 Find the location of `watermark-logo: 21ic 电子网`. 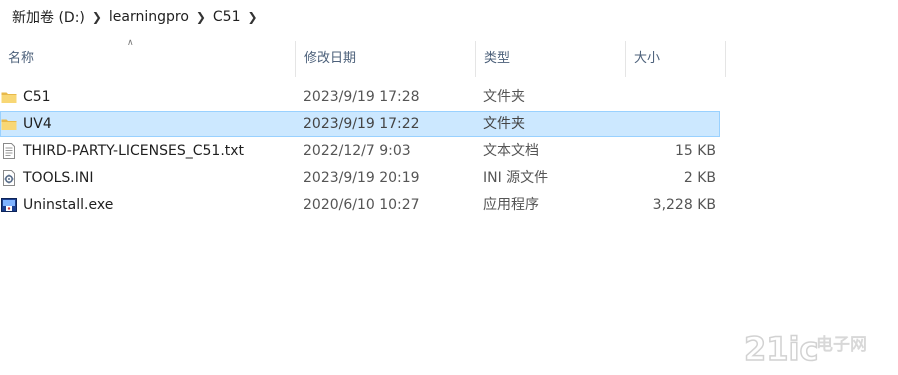

watermark-logo: 21ic 电子网 is located at coordinates (817, 348).